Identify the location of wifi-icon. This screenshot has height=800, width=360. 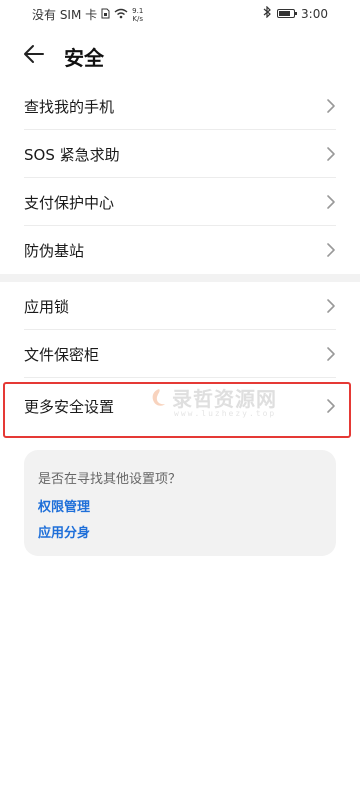
(121, 15).